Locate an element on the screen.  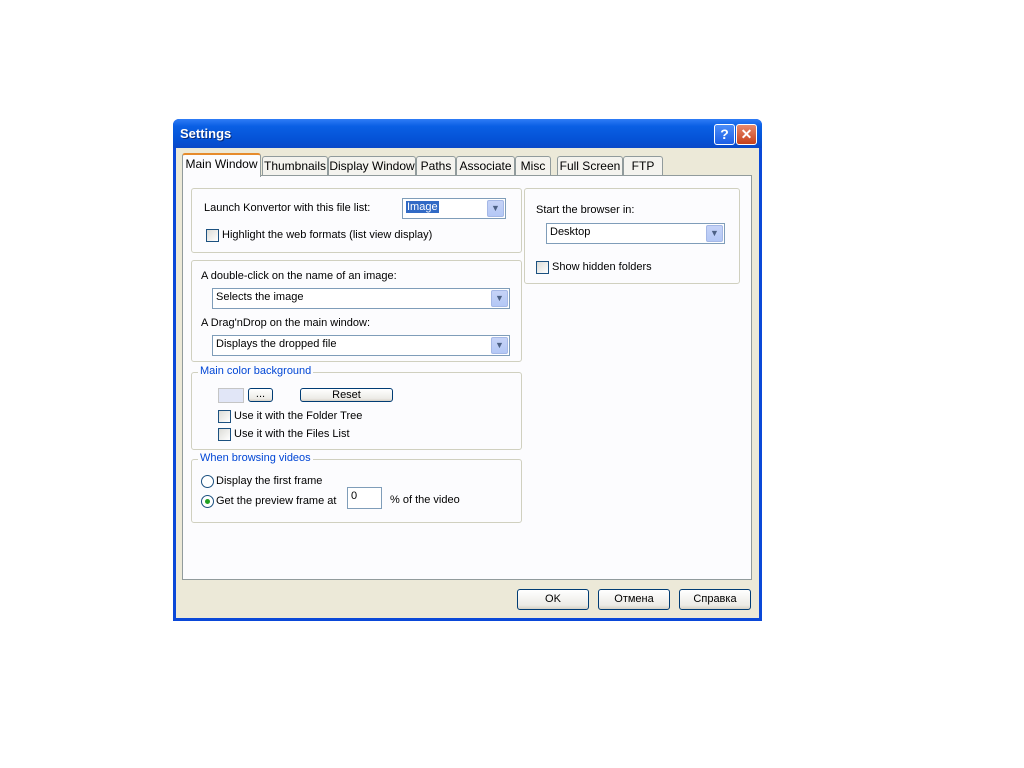
double-click-value: Selects the image is located at coordinates (260, 297).